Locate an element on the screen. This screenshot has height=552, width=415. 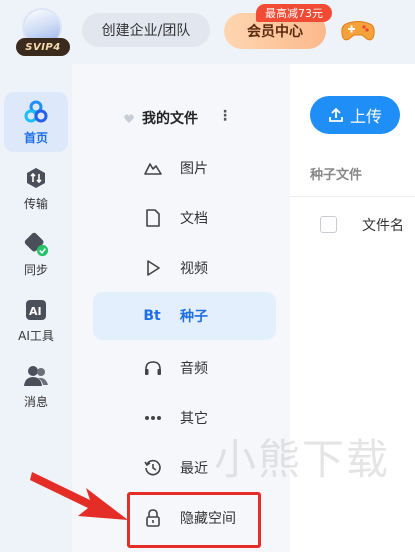
top-bar: SVIP4 创建企业/团队 会员中心 最高减73元 is located at coordinates (207, 32).